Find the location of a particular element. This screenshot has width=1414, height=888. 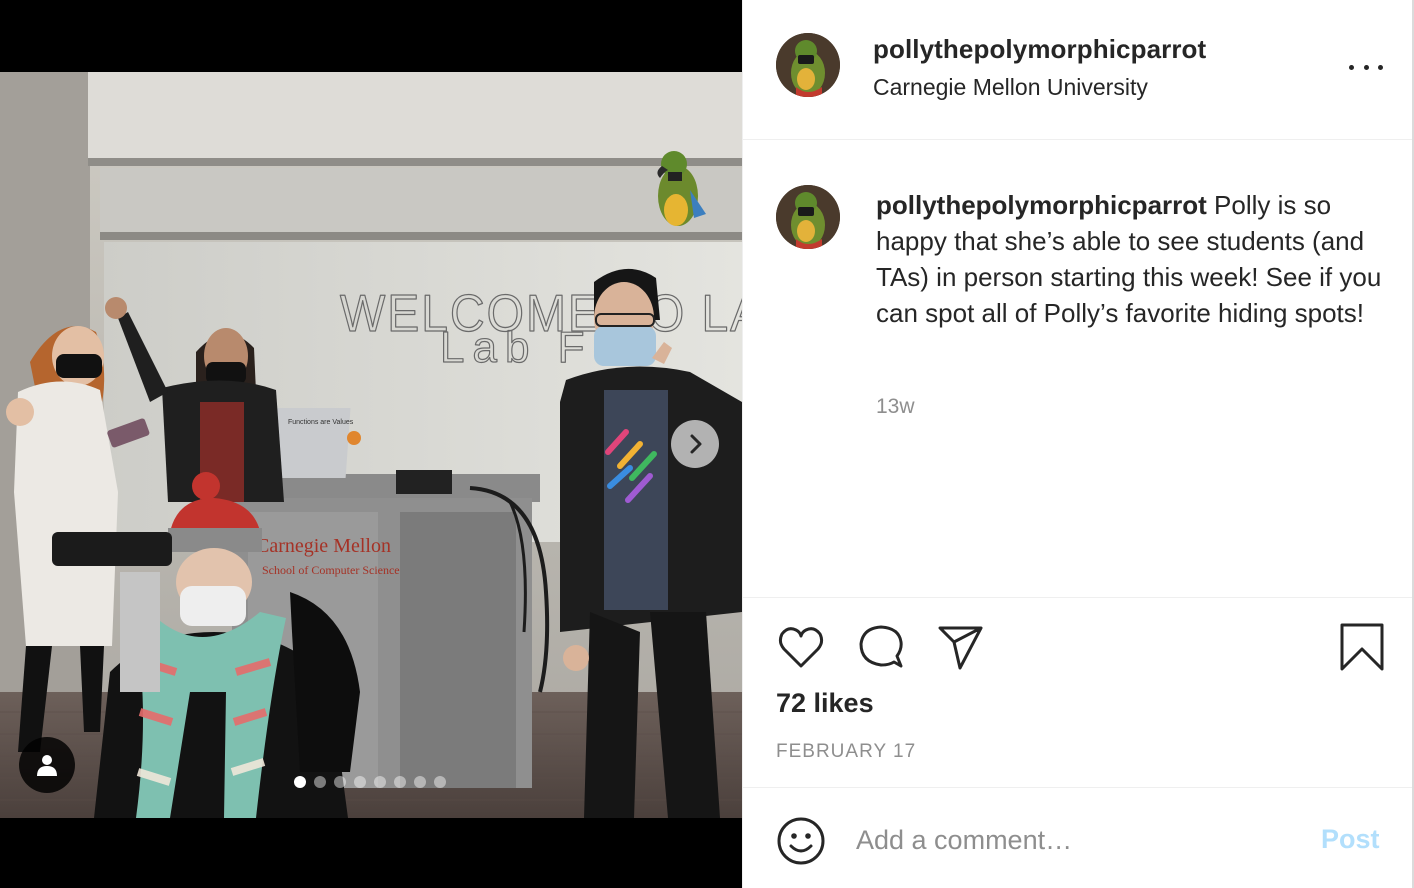

post-time-ago: 13w is located at coordinates (895, 407).